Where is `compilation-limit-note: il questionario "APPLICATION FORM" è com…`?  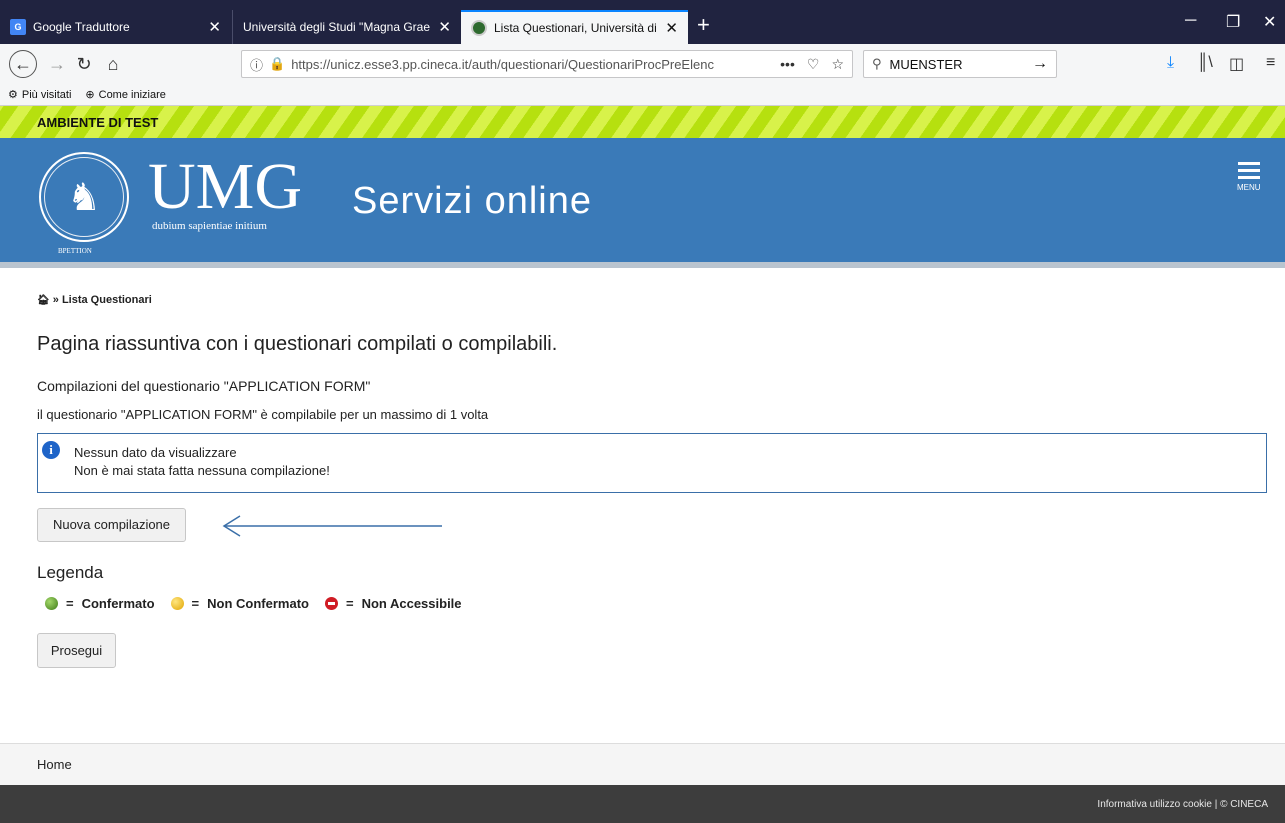 compilation-limit-note: il questionario "APPLICATION FORM" è com… is located at coordinates (263, 414).